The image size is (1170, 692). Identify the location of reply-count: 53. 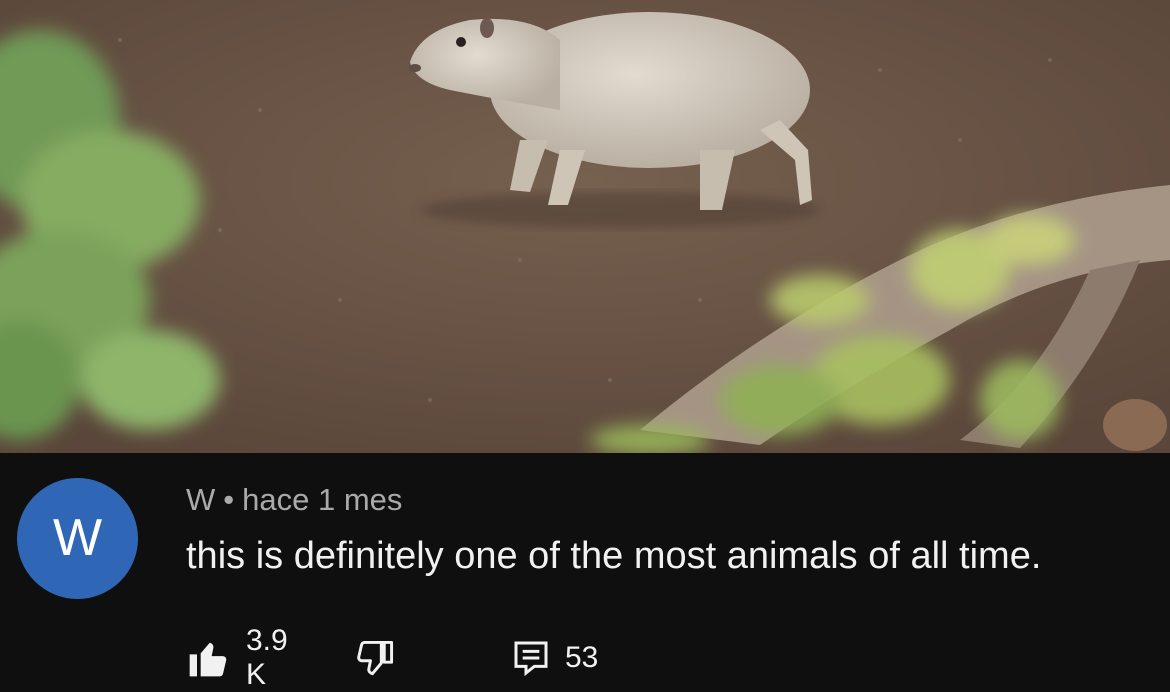
(582, 657).